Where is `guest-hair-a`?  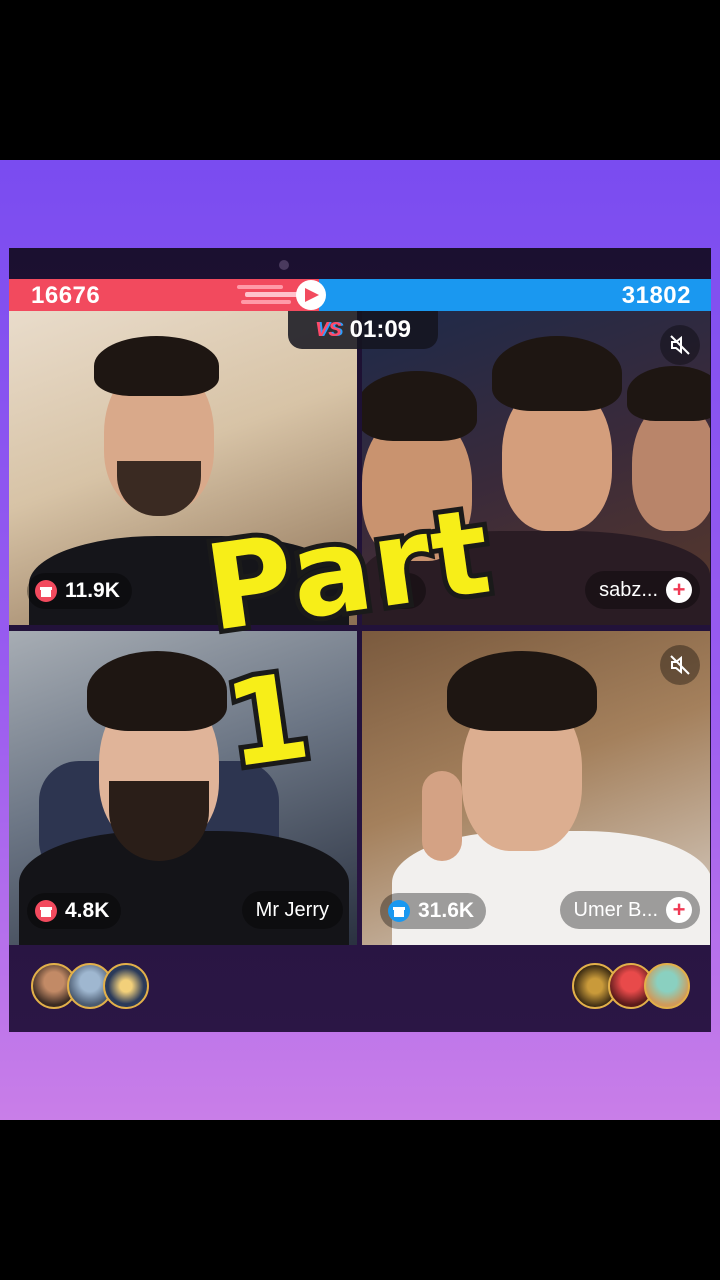
guest-hair-a is located at coordinates (419, 406).